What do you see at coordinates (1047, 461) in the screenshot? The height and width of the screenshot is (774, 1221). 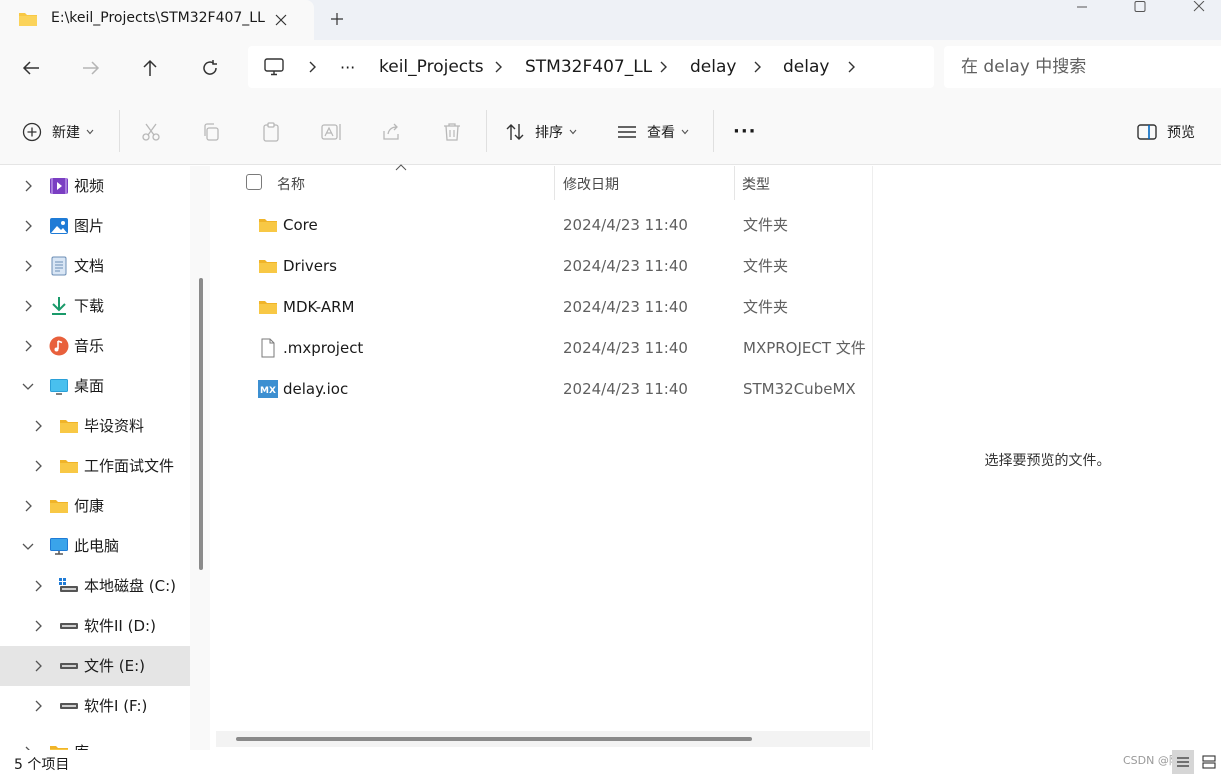 I see `preview-message: 选择要预览的文件。` at bounding box center [1047, 461].